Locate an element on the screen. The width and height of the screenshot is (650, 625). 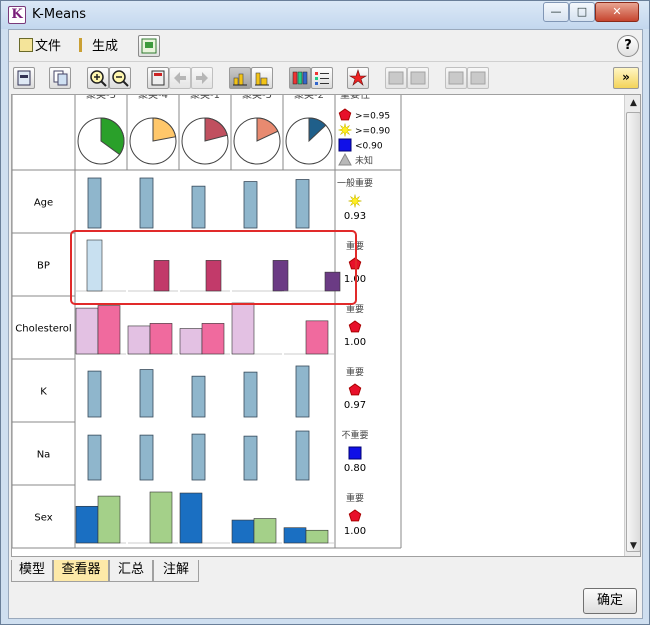
show-clusters-button is located at coordinates (300, 78).